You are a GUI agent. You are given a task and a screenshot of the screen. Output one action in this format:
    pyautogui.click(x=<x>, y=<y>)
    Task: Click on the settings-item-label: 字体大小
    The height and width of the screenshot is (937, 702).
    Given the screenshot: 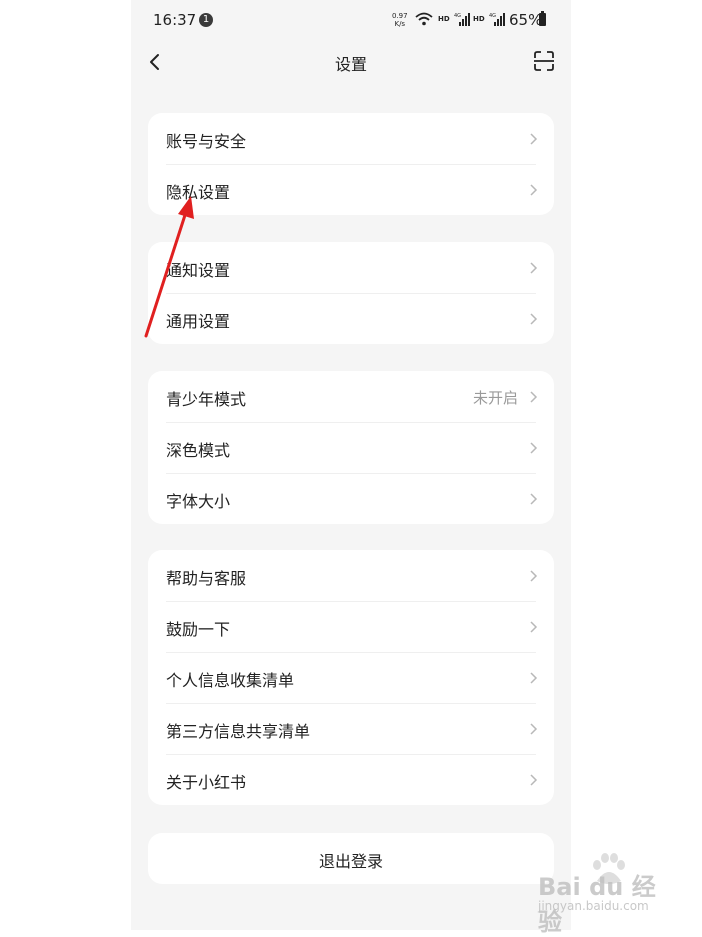 What is the action you would take?
    pyautogui.click(x=198, y=501)
    